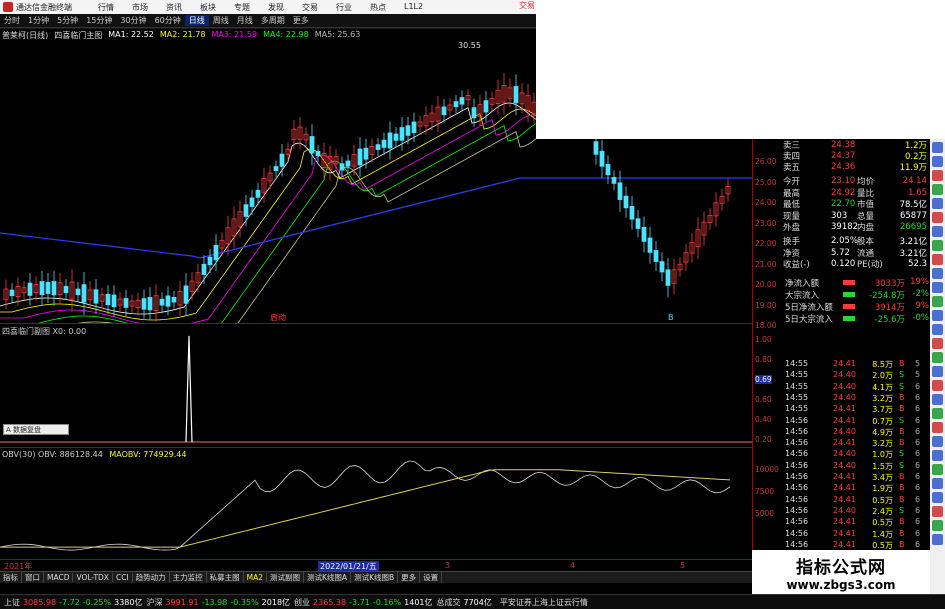  Describe the element at coordinates (286, 577) in the screenshot. I see `indicator-tab-9: 测试副图` at that location.